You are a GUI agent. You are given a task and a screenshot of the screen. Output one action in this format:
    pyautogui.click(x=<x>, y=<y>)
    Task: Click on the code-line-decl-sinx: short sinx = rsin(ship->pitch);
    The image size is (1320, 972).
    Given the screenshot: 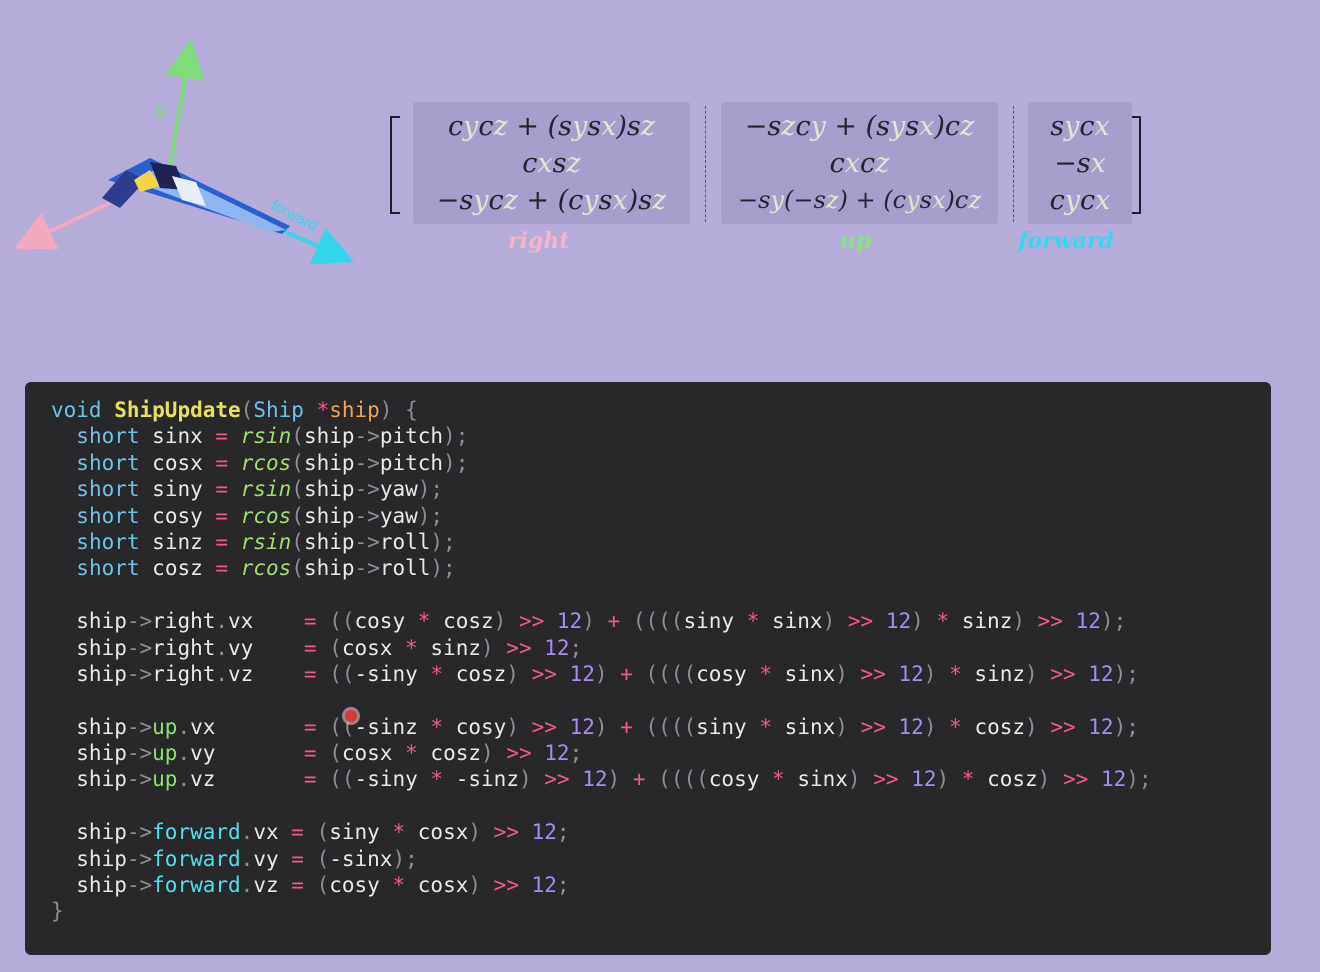 What is the action you would take?
    pyautogui.click(x=272, y=436)
    